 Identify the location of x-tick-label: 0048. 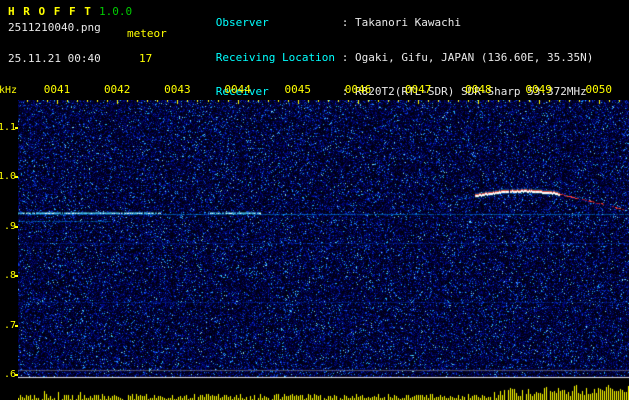
(478, 89).